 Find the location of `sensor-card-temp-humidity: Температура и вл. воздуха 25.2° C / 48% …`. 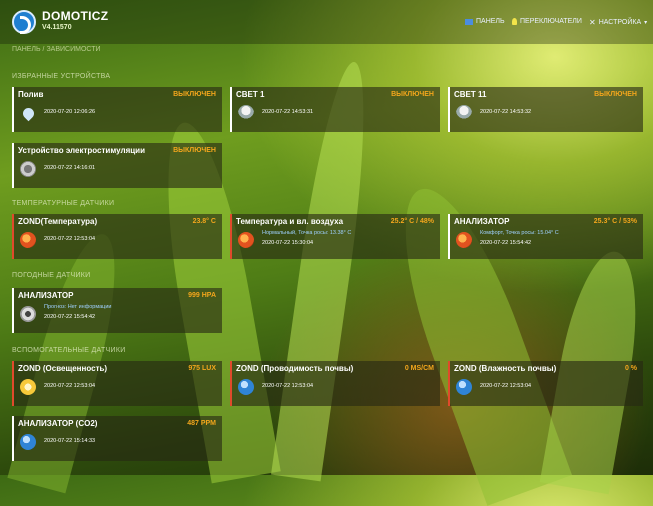

sensor-card-temp-humidity: Температура и вл. воздуха 25.2° C / 48% … is located at coordinates (335, 236).